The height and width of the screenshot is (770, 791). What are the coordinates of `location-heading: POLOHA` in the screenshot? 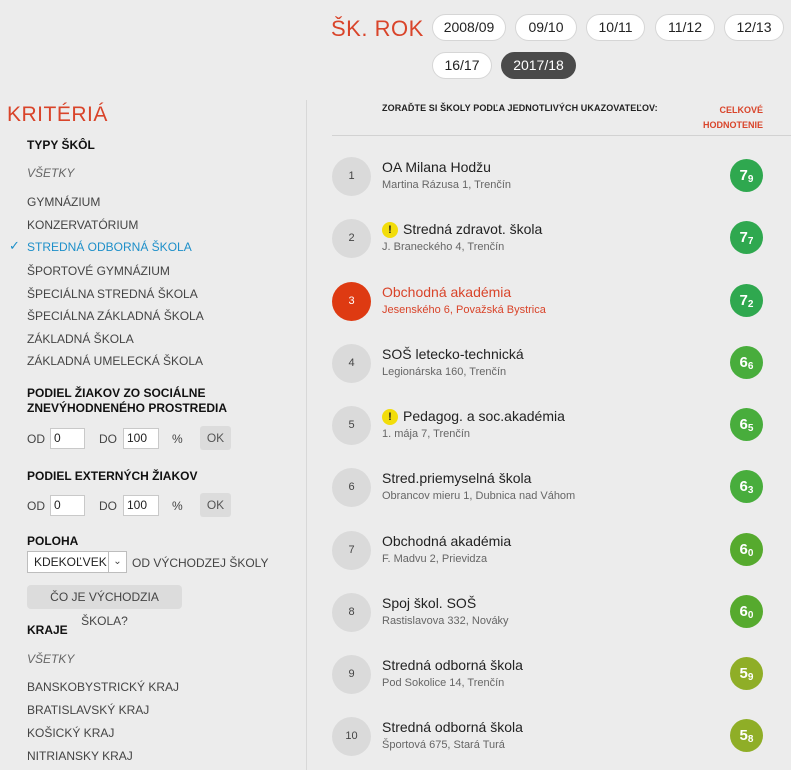 It's located at (53, 541).